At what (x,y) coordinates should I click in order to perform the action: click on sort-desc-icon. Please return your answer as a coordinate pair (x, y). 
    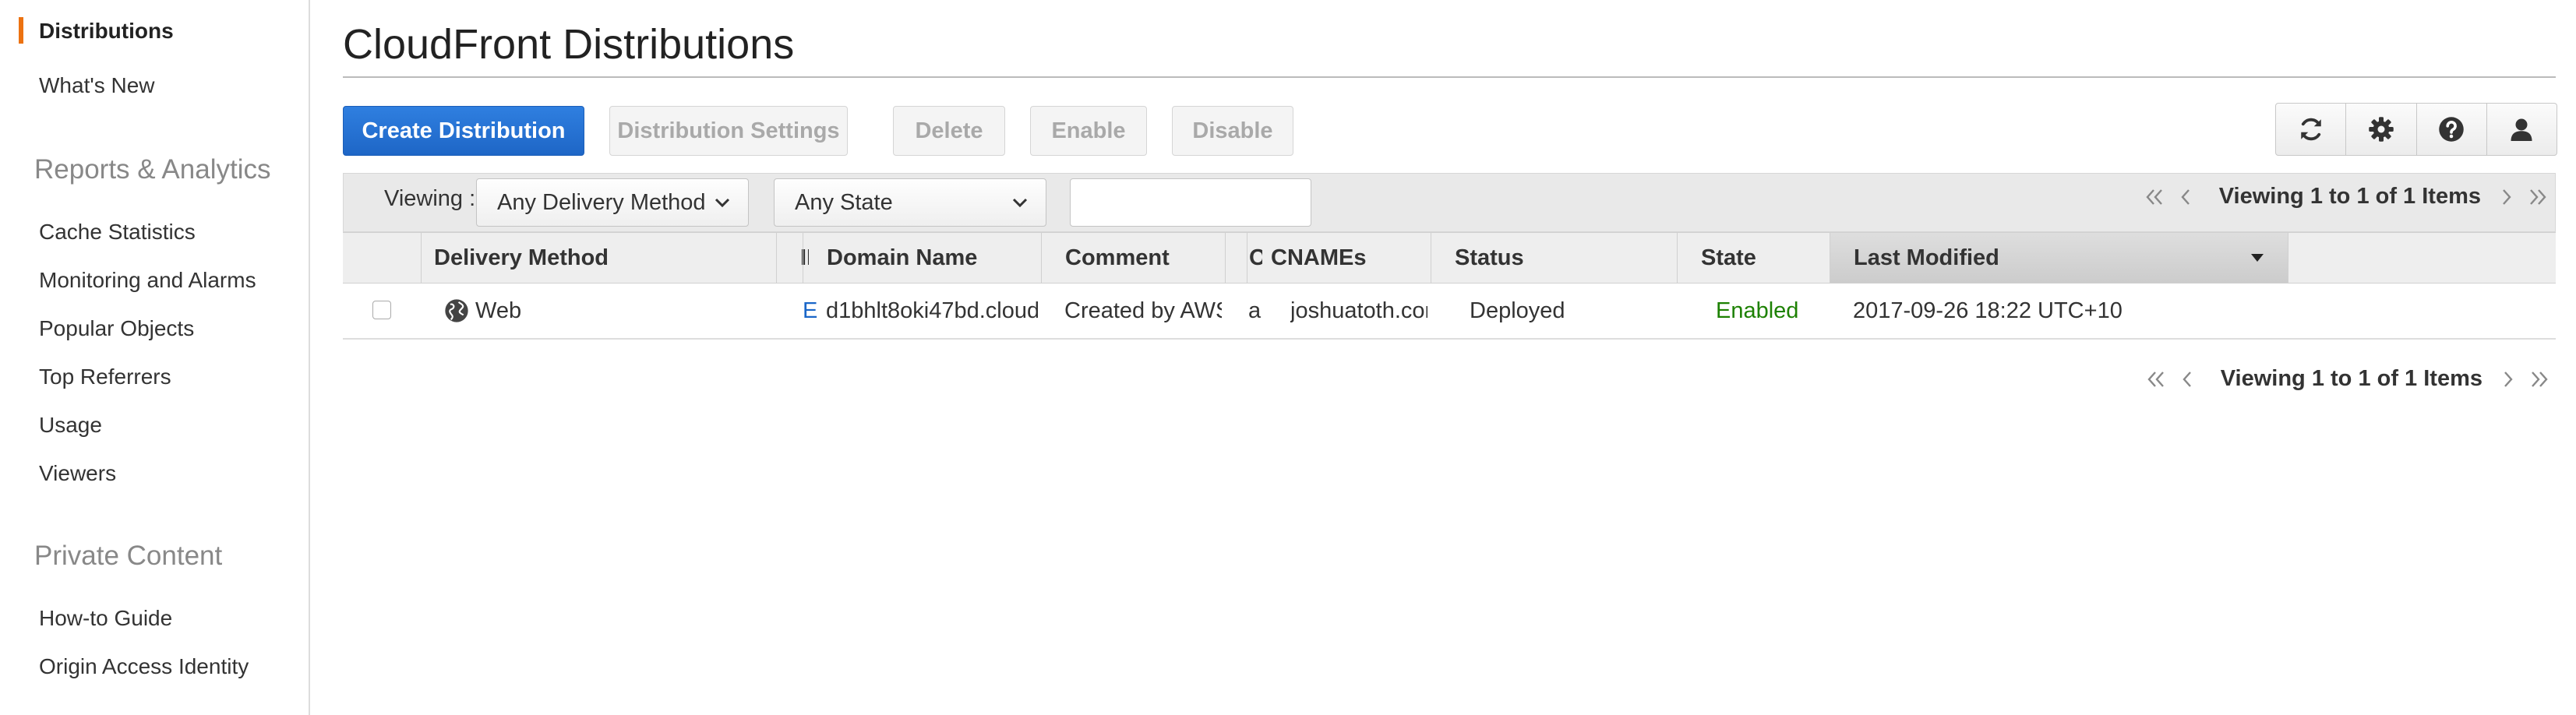
    Looking at the image, I should click on (2257, 258).